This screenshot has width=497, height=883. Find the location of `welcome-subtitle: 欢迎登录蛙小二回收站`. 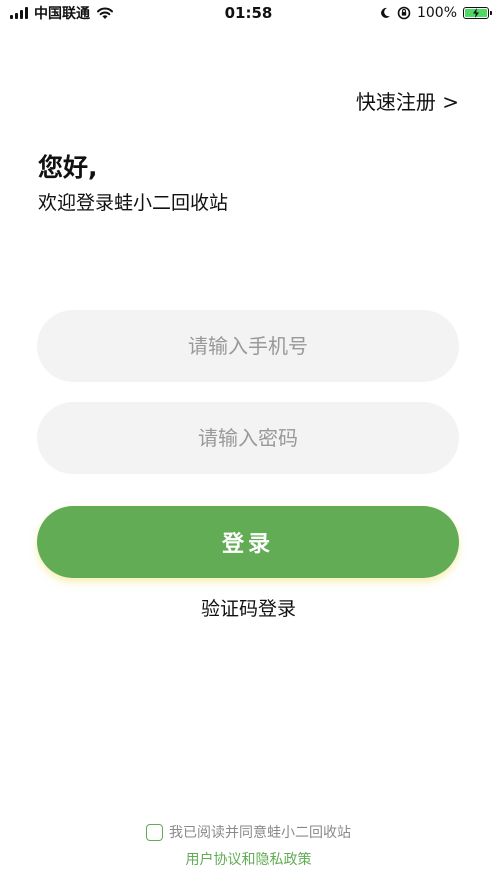

welcome-subtitle: 欢迎登录蛙小二回收站 is located at coordinates (133, 203).